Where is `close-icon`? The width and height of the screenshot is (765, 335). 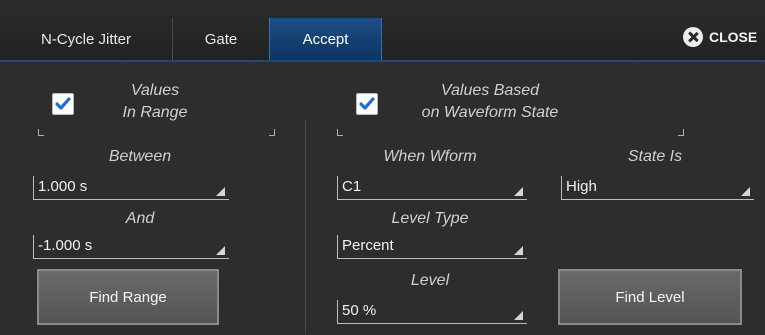 close-icon is located at coordinates (693, 37).